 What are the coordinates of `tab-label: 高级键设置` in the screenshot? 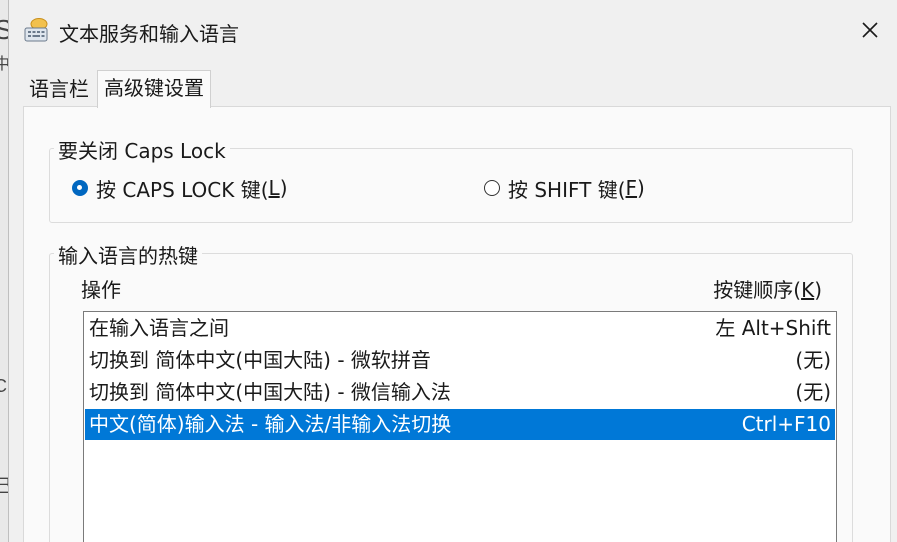 It's located at (154, 88).